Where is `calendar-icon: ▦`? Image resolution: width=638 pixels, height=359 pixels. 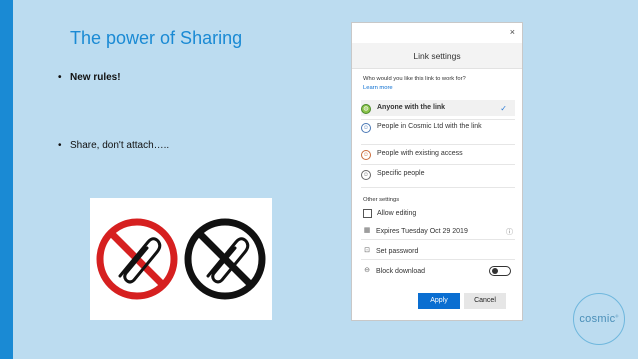 calendar-icon: ▦ is located at coordinates (367, 230).